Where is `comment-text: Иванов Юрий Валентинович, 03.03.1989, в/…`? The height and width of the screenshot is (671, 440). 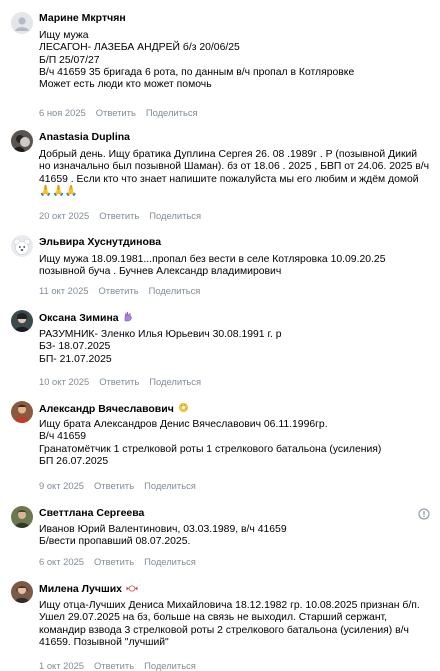
comment-text: Иванов Юрий Валентинович, 03.03.1989, в/… is located at coordinates (163, 536).